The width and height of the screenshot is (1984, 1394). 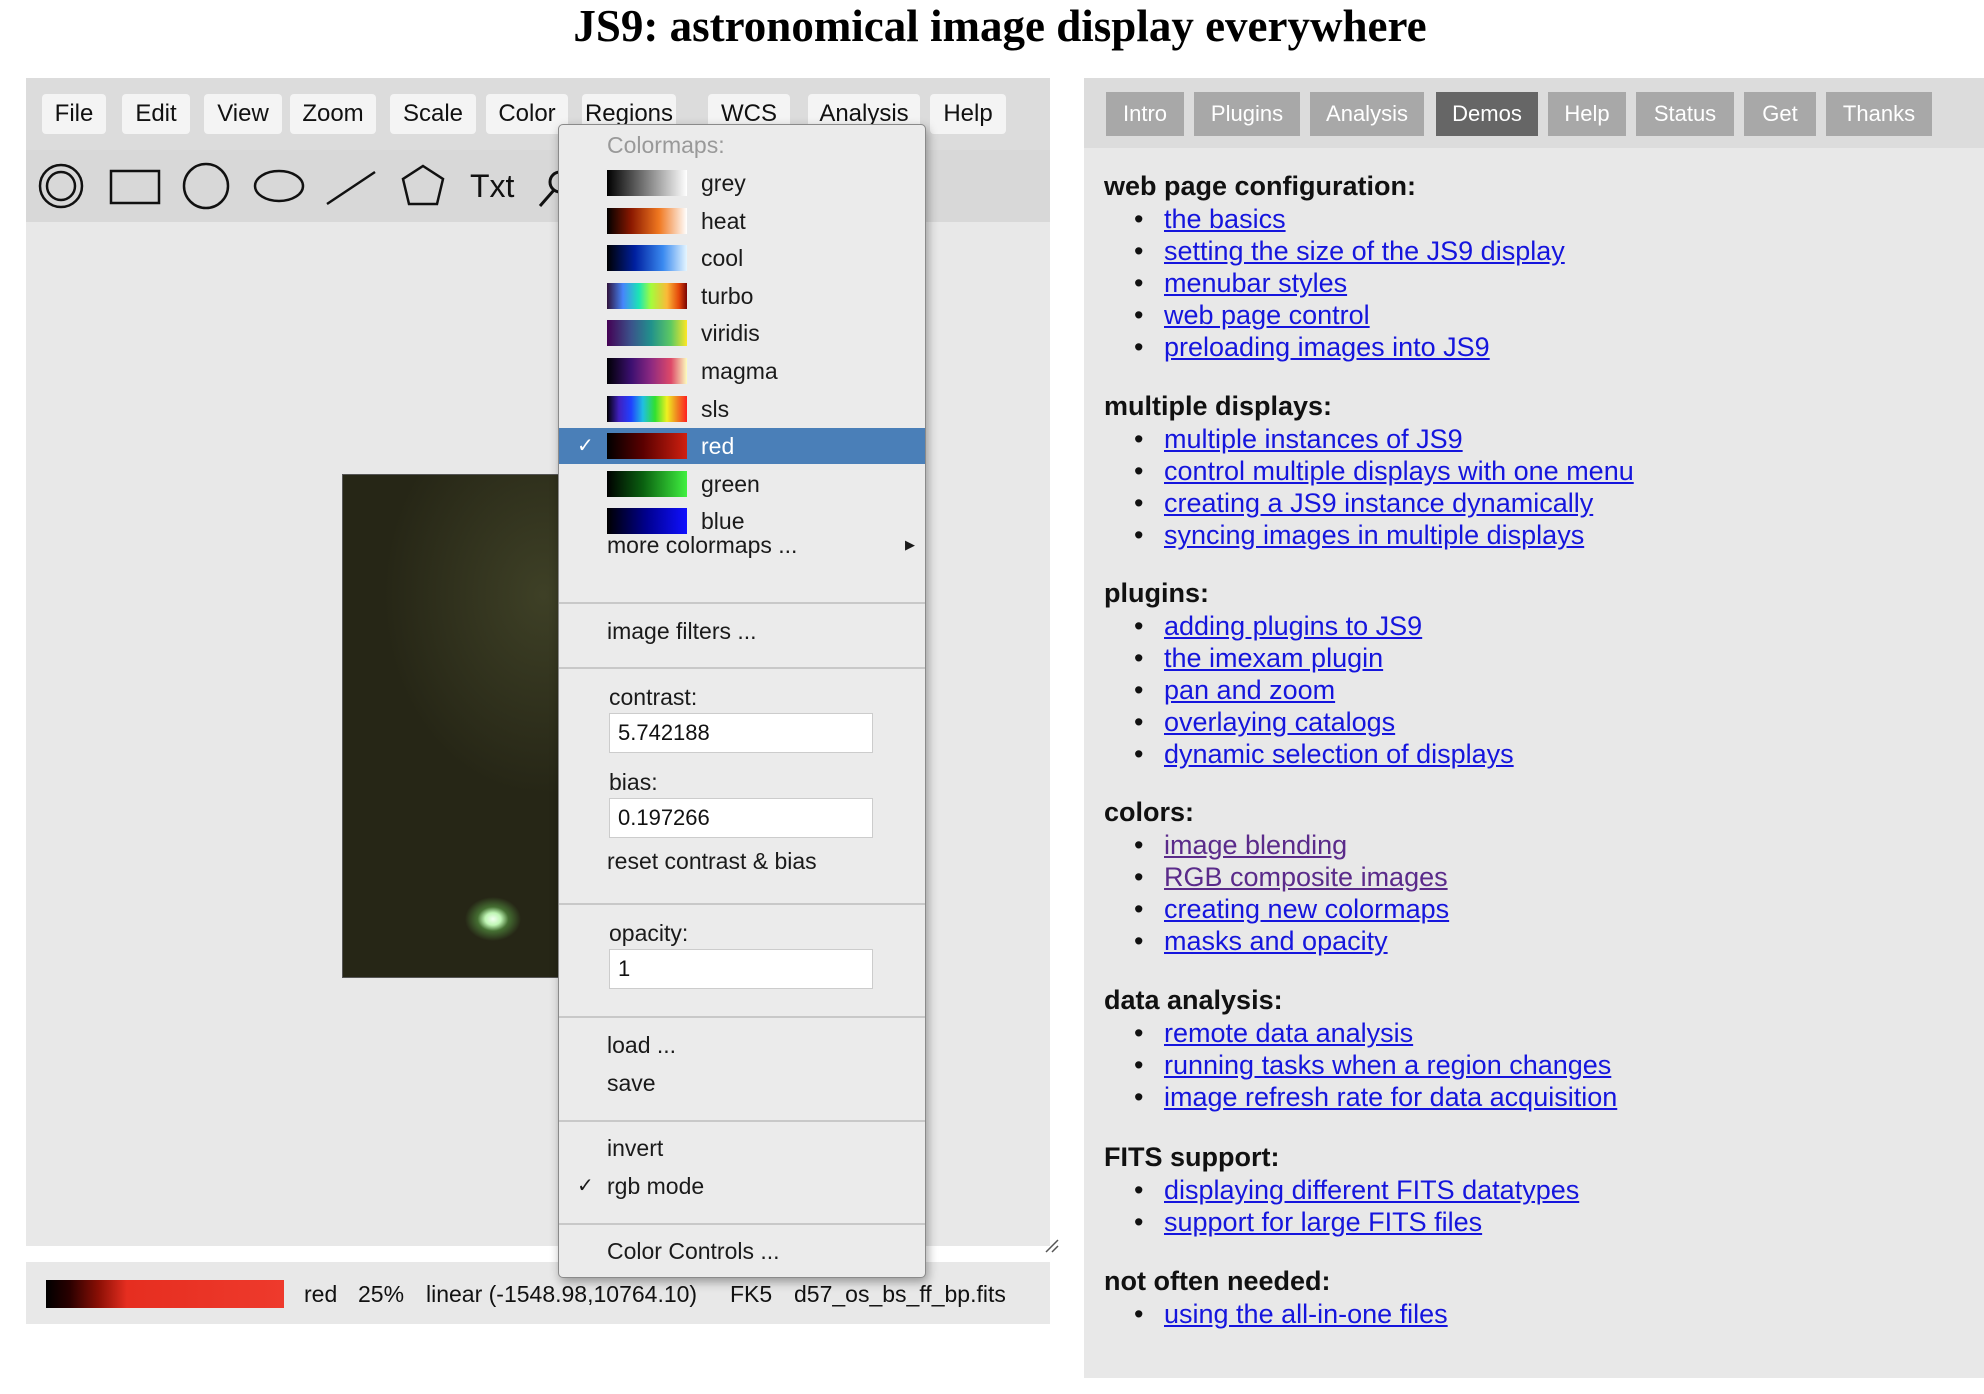 What do you see at coordinates (1273, 658) in the screenshot?
I see `demo-link: the imexam plugin` at bounding box center [1273, 658].